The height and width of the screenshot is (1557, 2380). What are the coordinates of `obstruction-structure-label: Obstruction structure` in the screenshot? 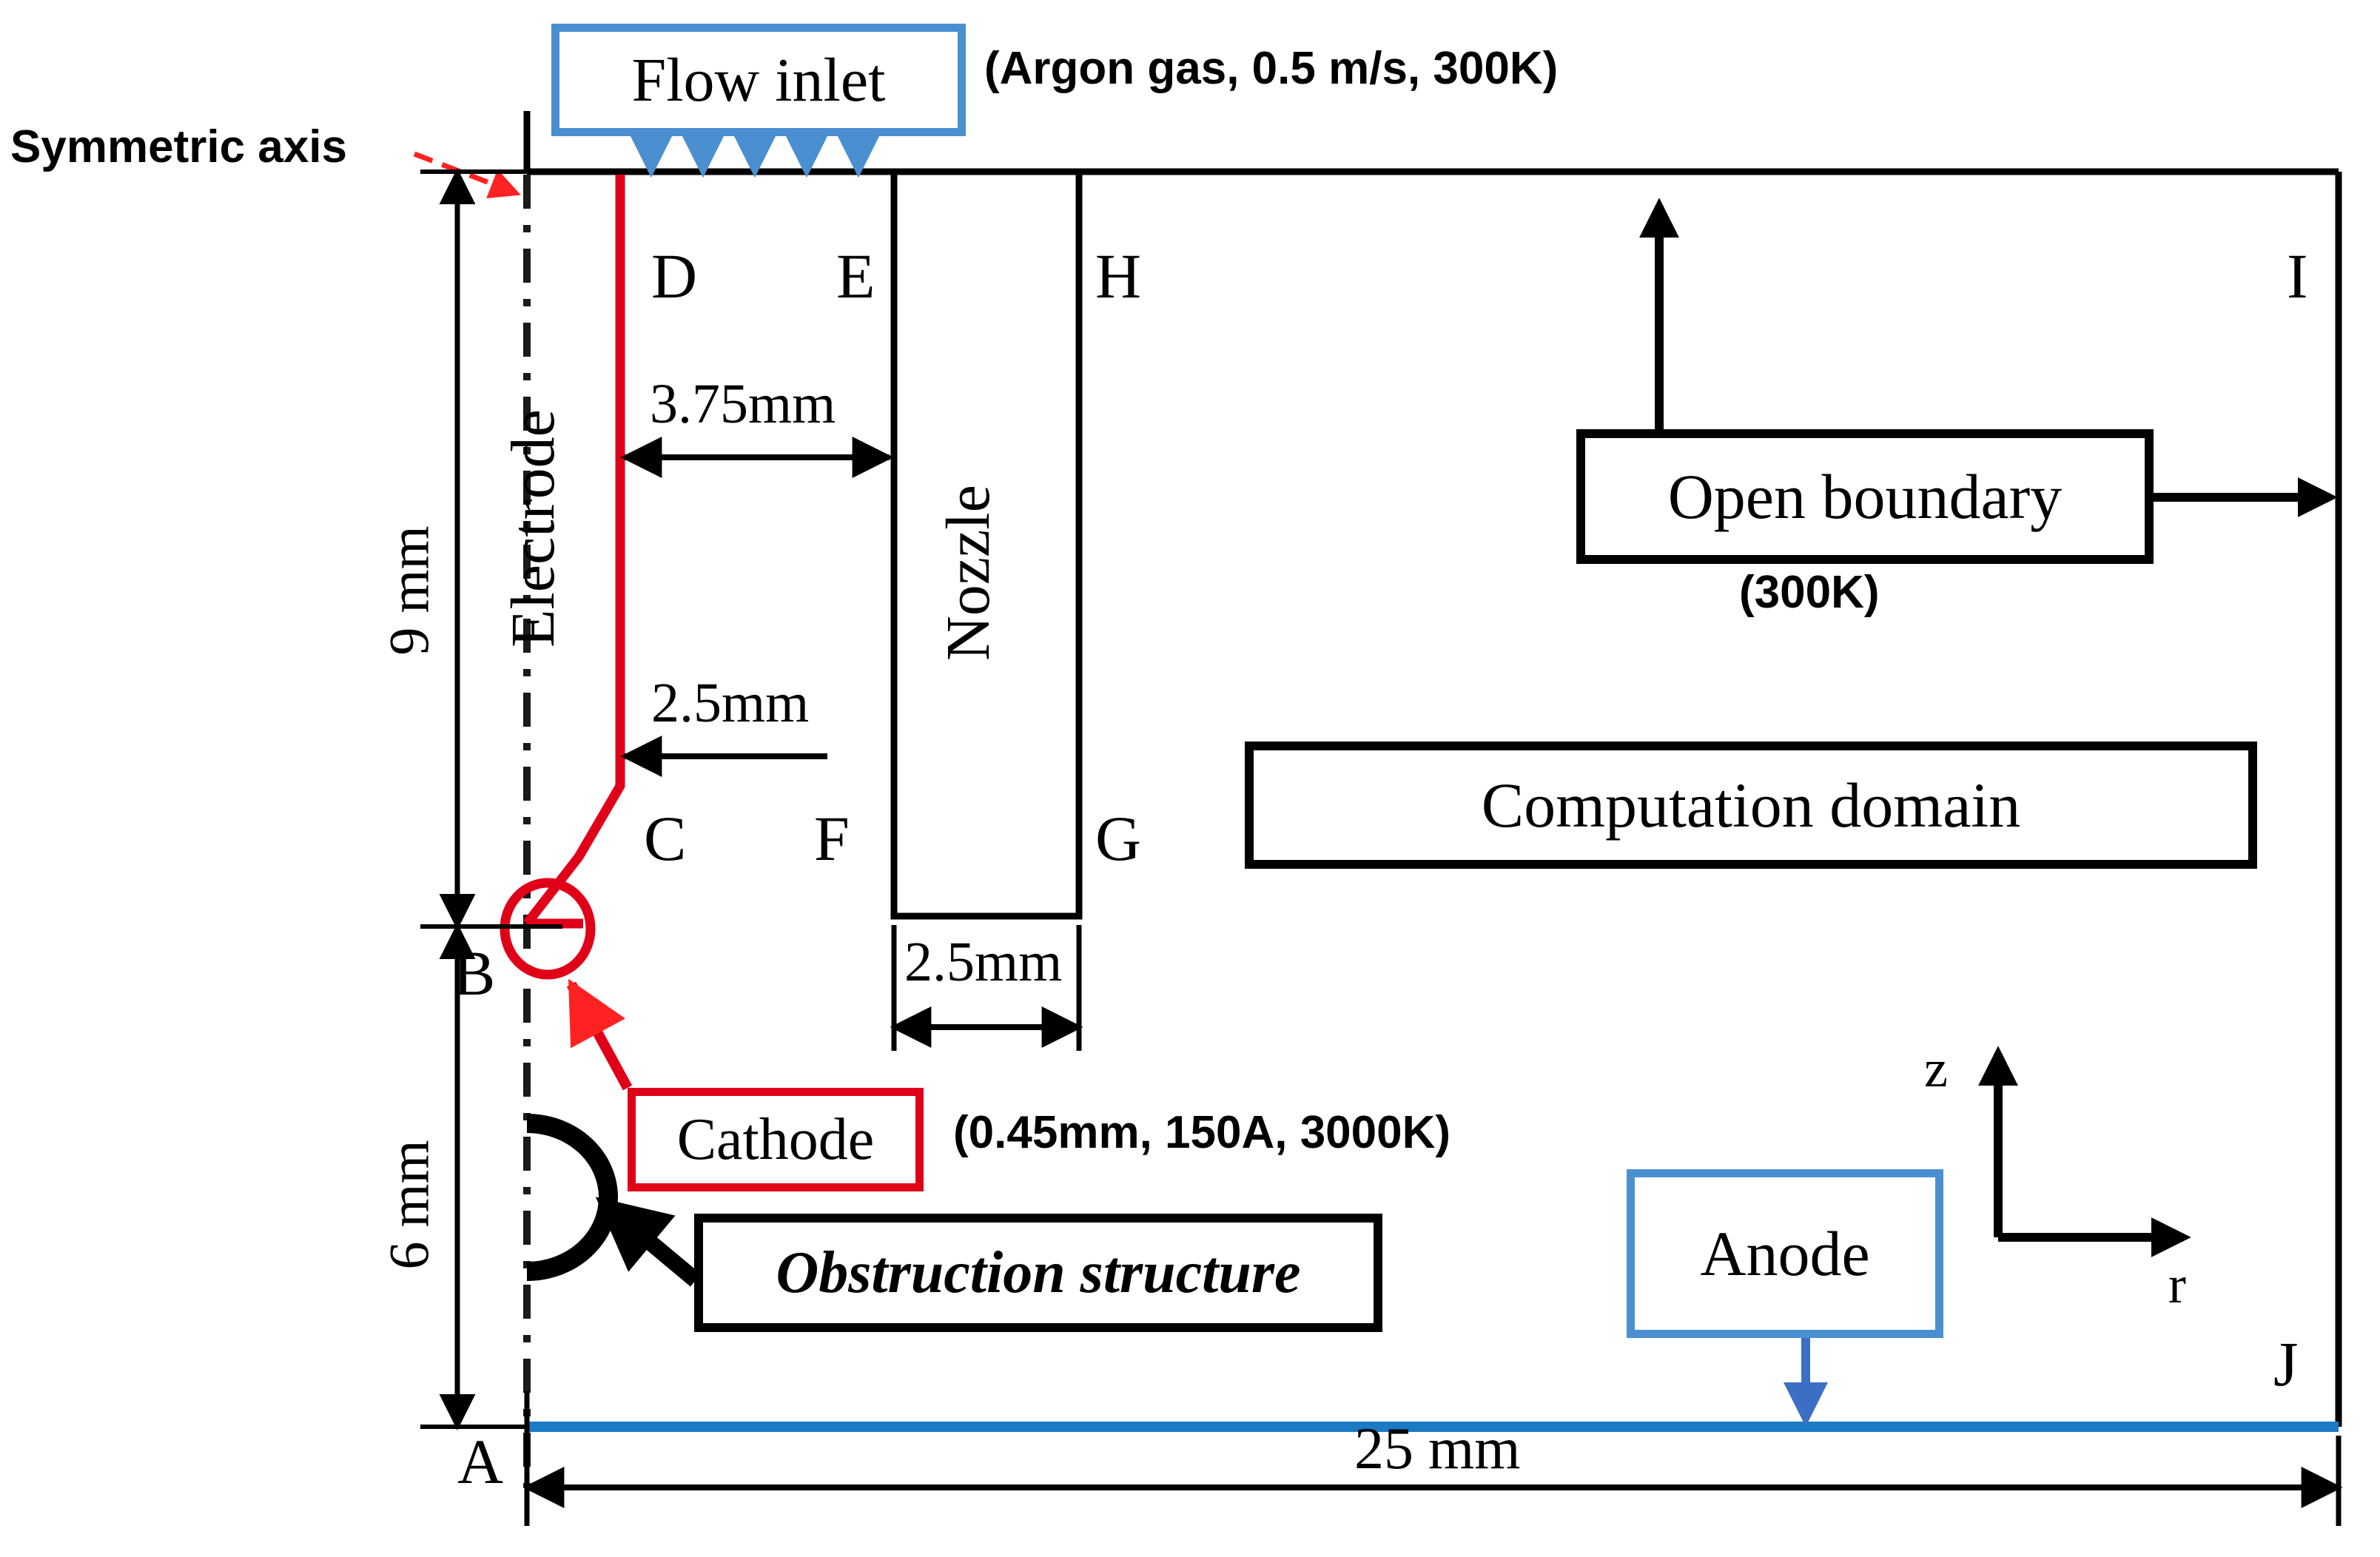 It's located at (1038, 1272).